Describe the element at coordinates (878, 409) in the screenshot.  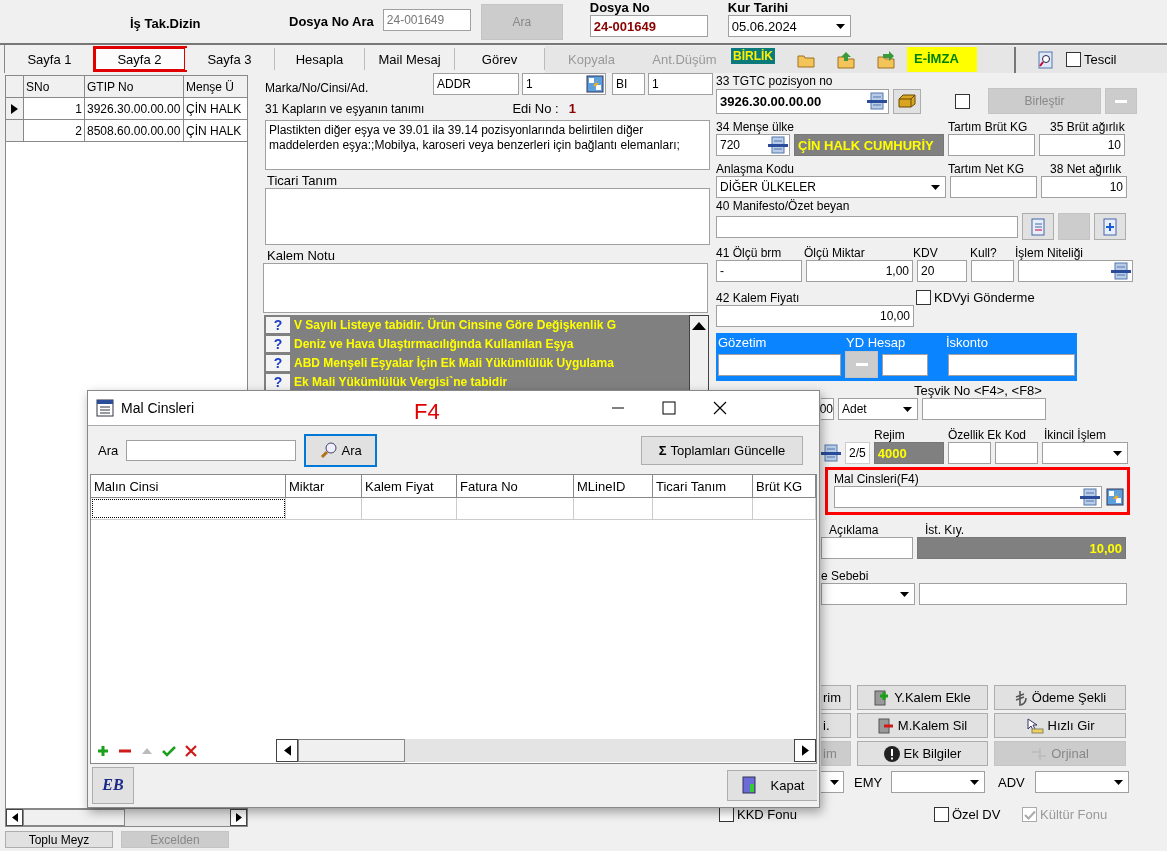
I see `unit-dropdown: Adet` at that location.